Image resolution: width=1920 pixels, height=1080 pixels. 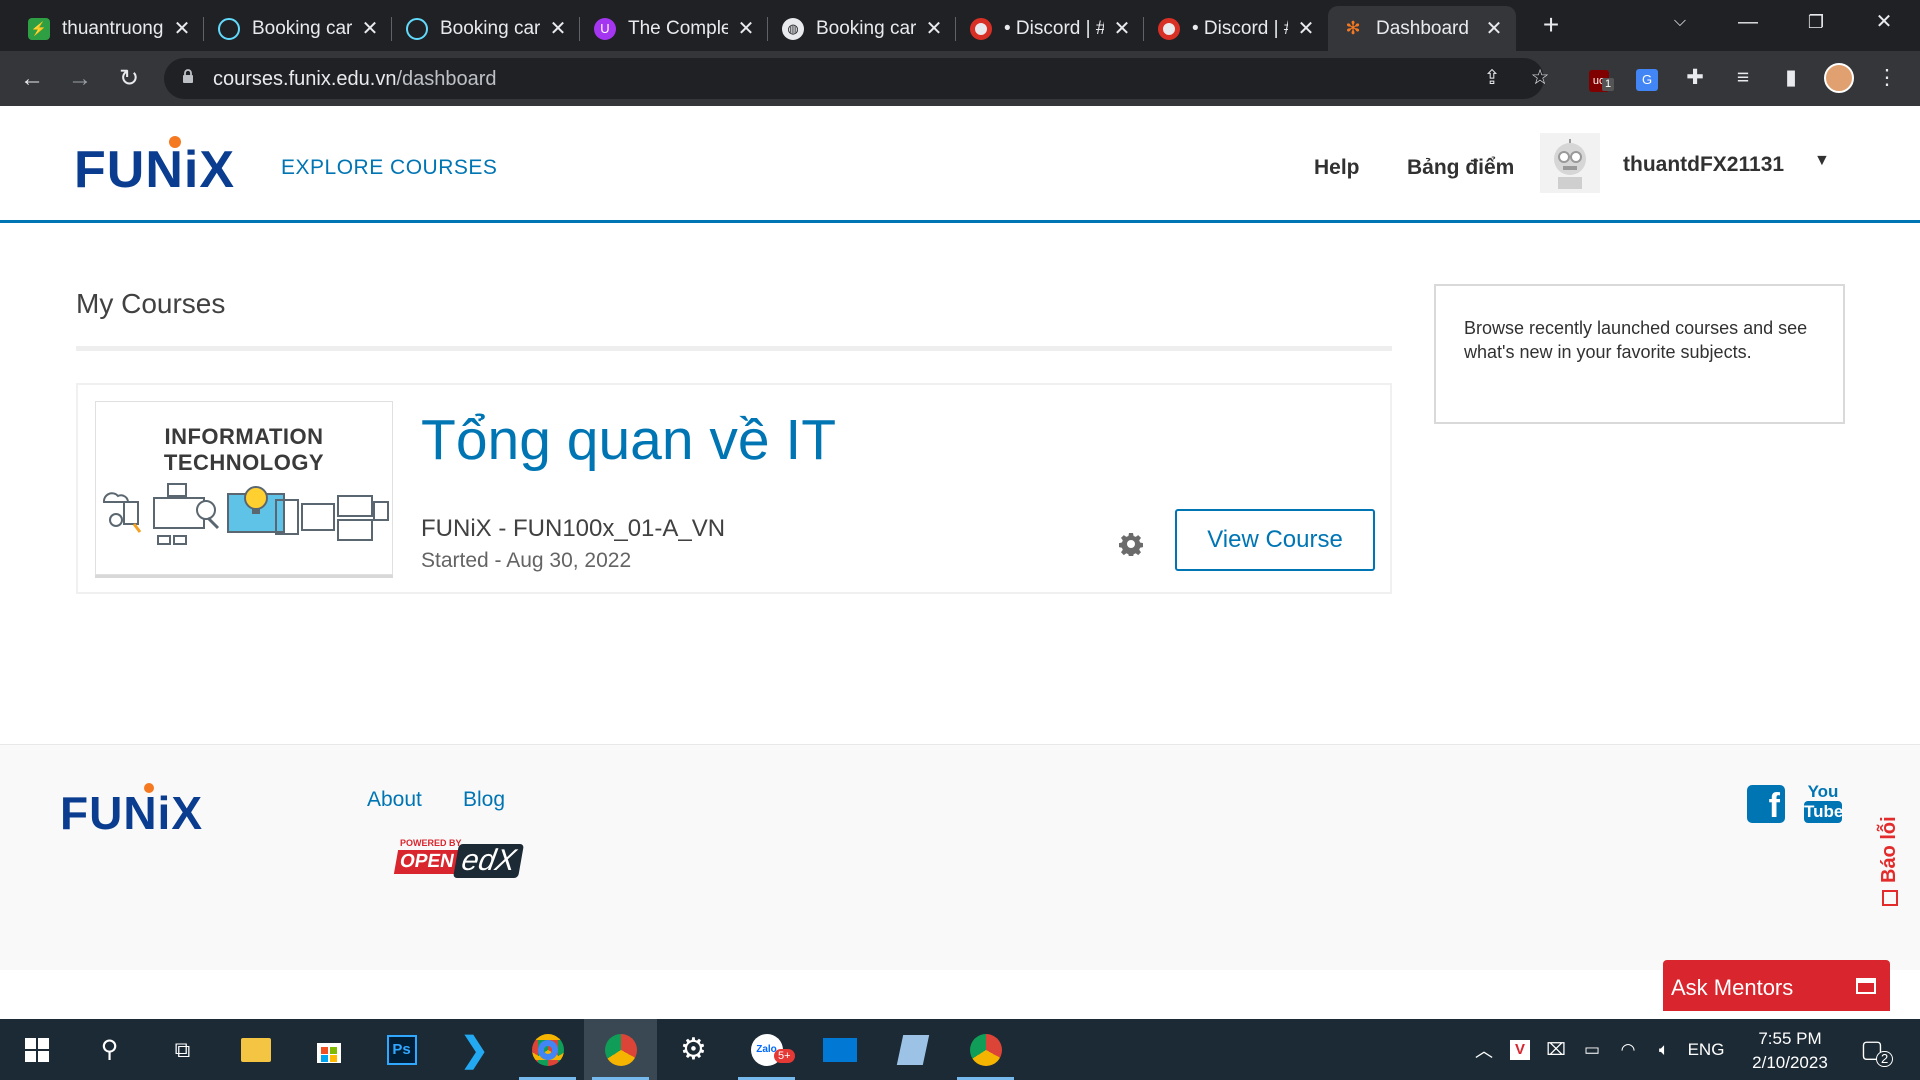 I want to click on username: thuantdFX21131, so click(x=1703, y=165).